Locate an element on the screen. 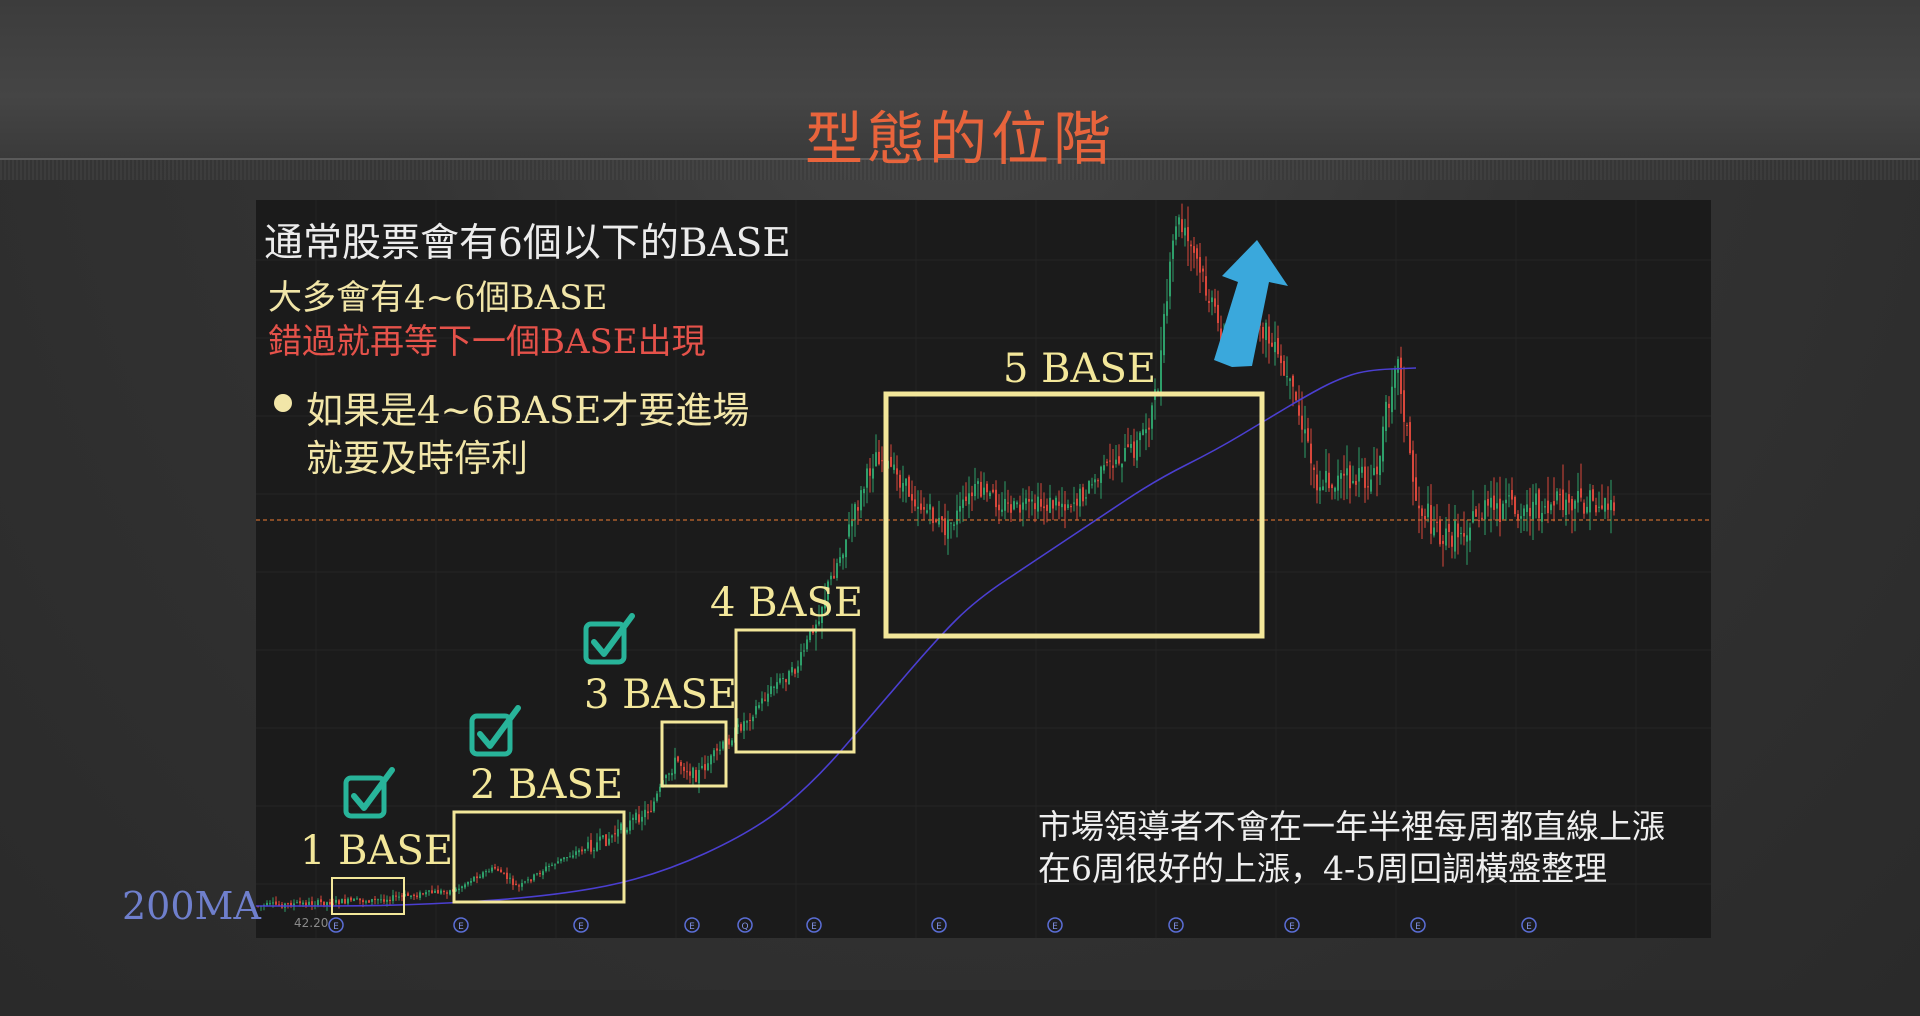 This screenshot has width=1920, height=1016. breakout-arrow is located at coordinates (1251, 303).